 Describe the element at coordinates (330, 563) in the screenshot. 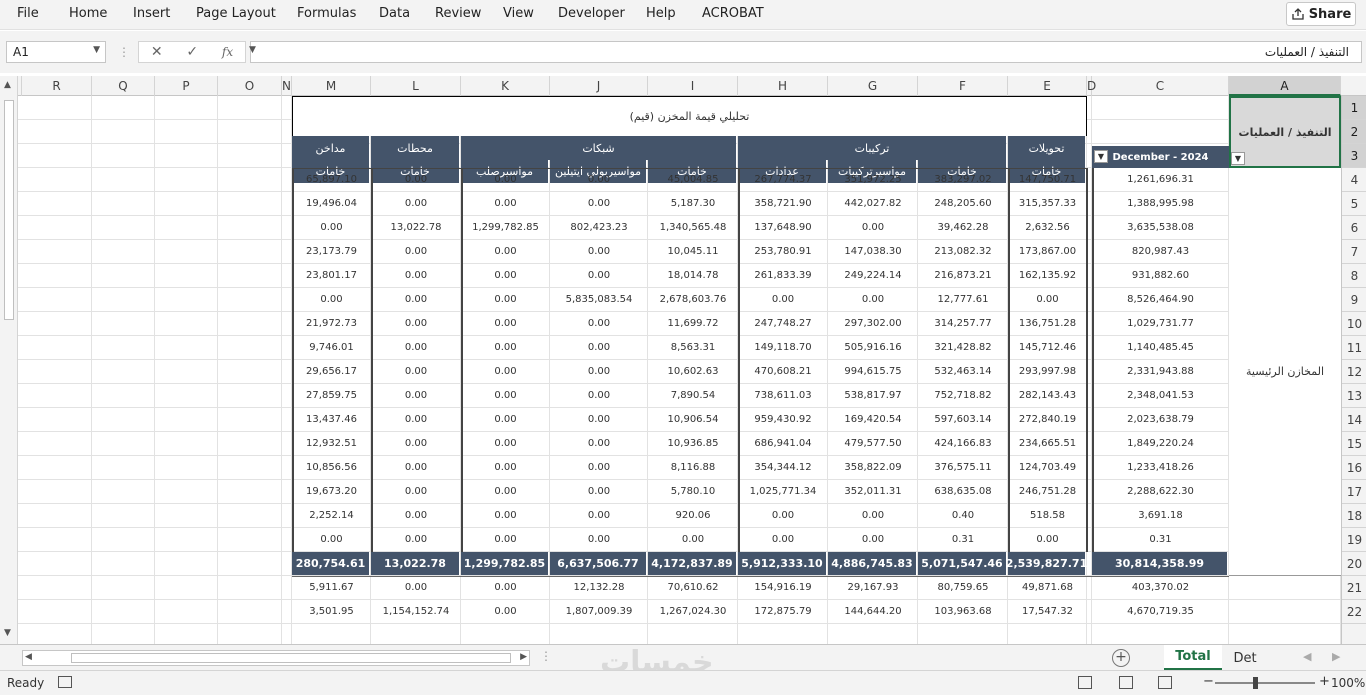

I see `total-cell-m: 280,754.61` at that location.